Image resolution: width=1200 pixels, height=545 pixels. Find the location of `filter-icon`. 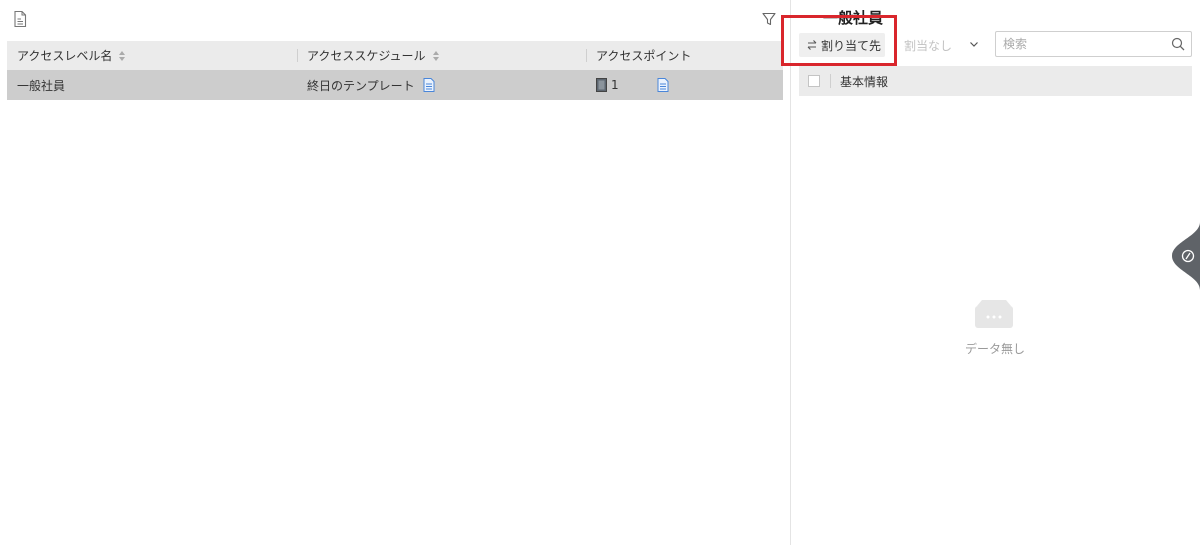

filter-icon is located at coordinates (769, 19).